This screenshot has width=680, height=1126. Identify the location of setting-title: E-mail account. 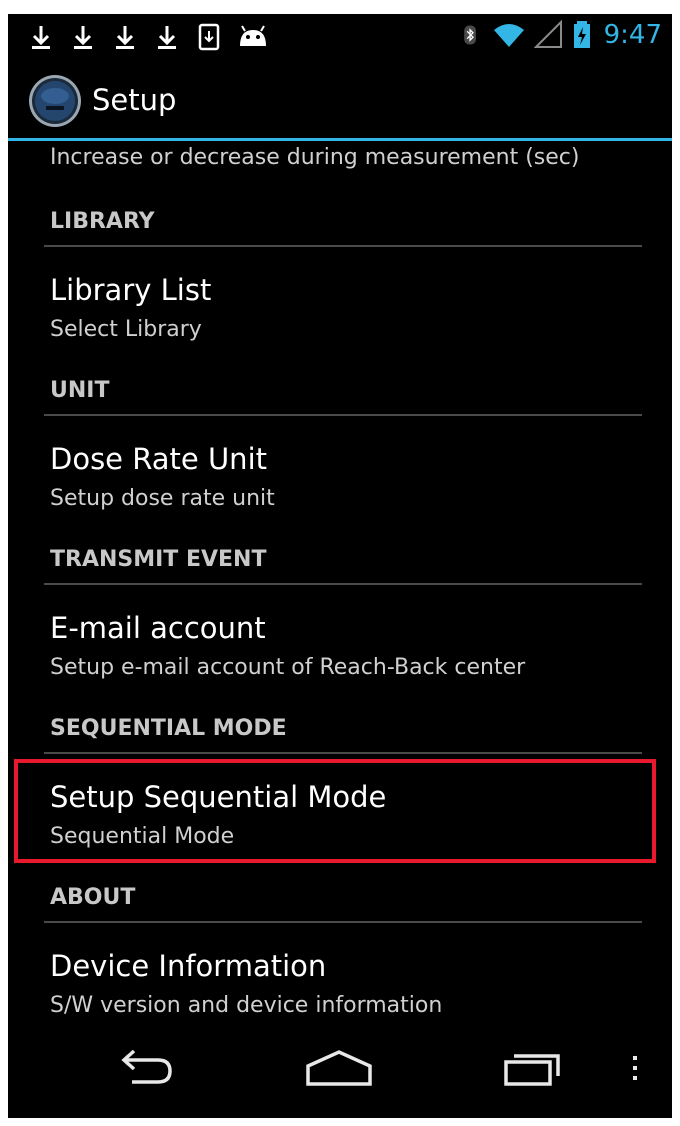
(158, 628).